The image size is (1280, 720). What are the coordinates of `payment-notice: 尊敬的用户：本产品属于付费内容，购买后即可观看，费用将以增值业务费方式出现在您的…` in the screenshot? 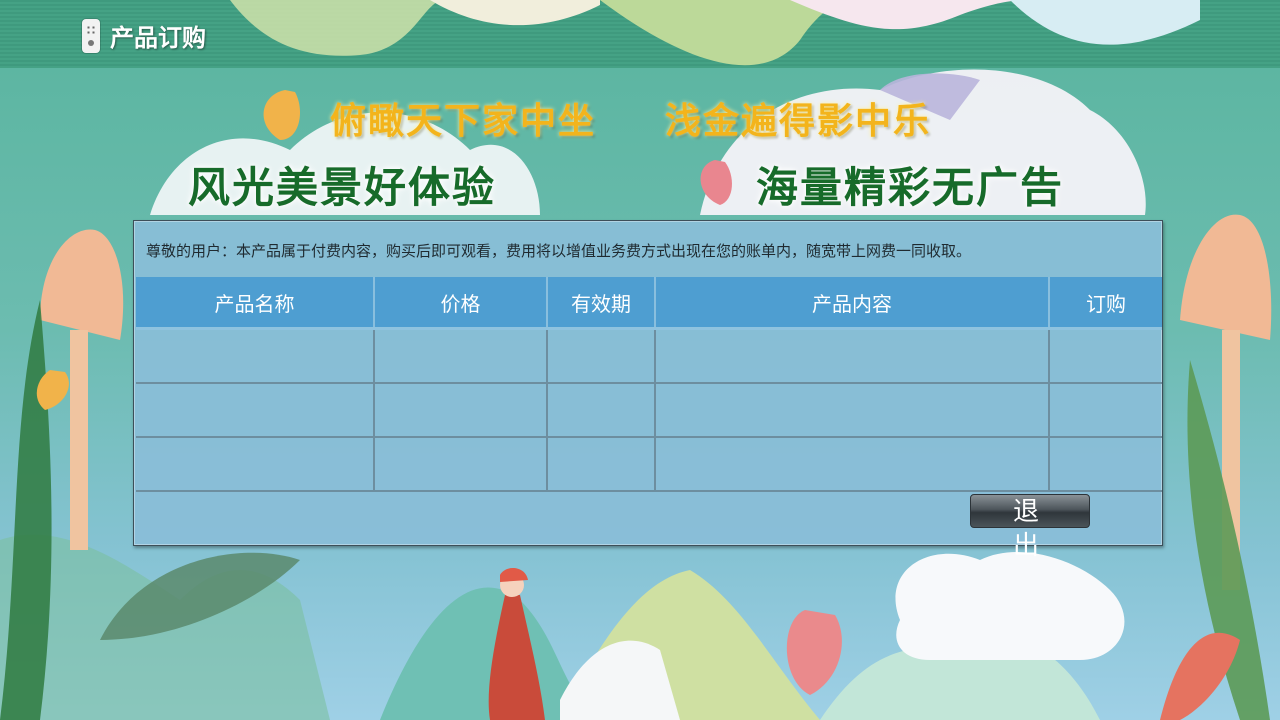 It's located at (559, 251).